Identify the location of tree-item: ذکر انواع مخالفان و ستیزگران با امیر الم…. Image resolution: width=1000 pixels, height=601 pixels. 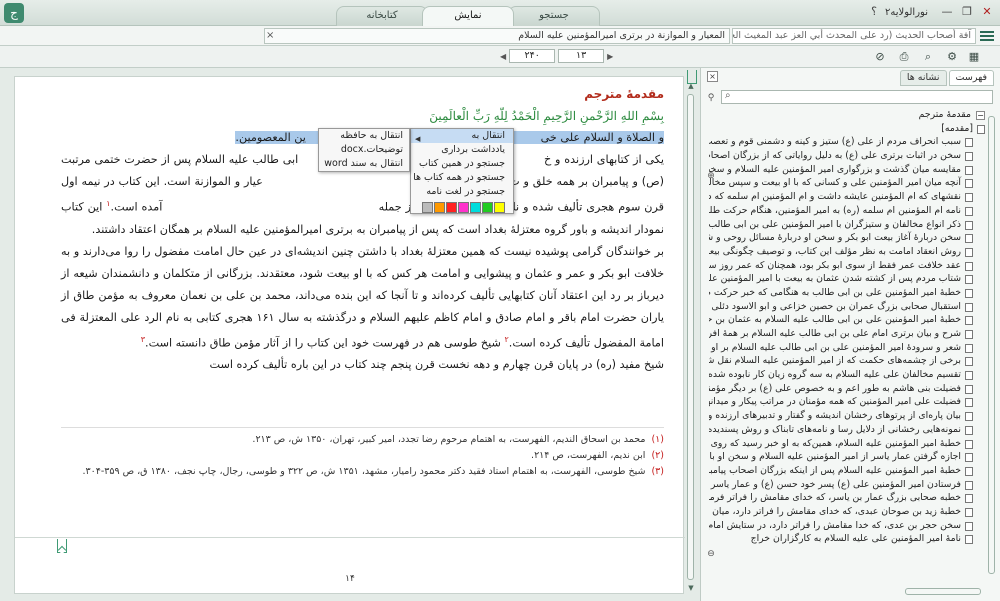
(847, 225).